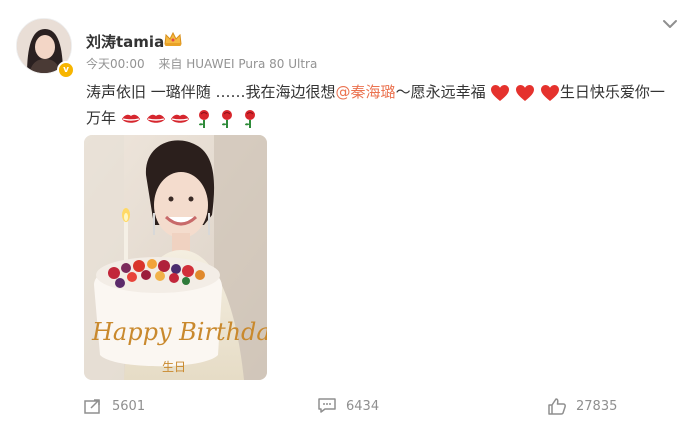  What do you see at coordinates (366, 92) in the screenshot?
I see `mention-link: @秦海璐` at bounding box center [366, 92].